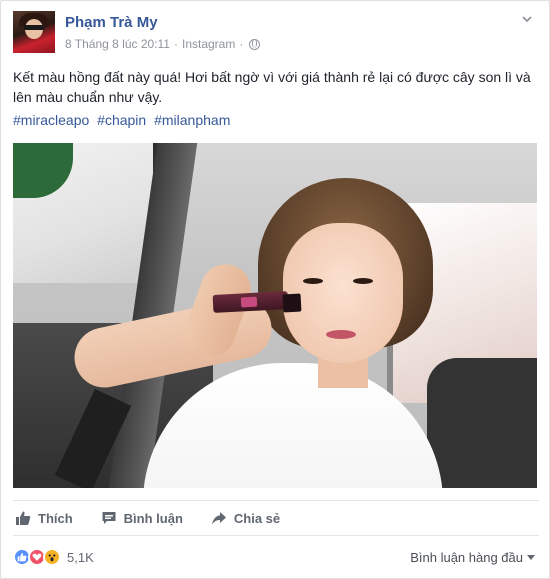 Image resolution: width=550 pixels, height=579 pixels. I want to click on photo-lipstick-cap, so click(292, 303).